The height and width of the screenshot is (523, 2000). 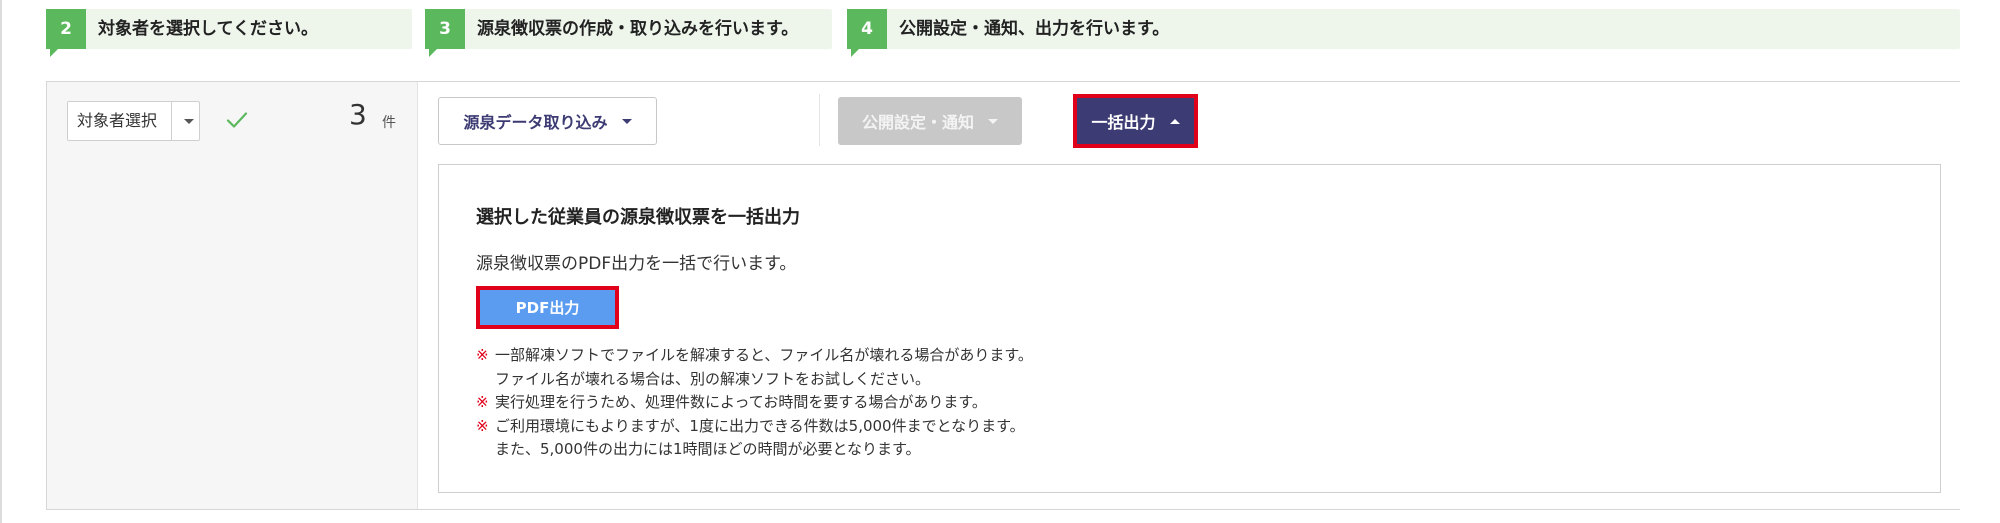 I want to click on pdf-output-label: PDF出力, so click(x=547, y=308).